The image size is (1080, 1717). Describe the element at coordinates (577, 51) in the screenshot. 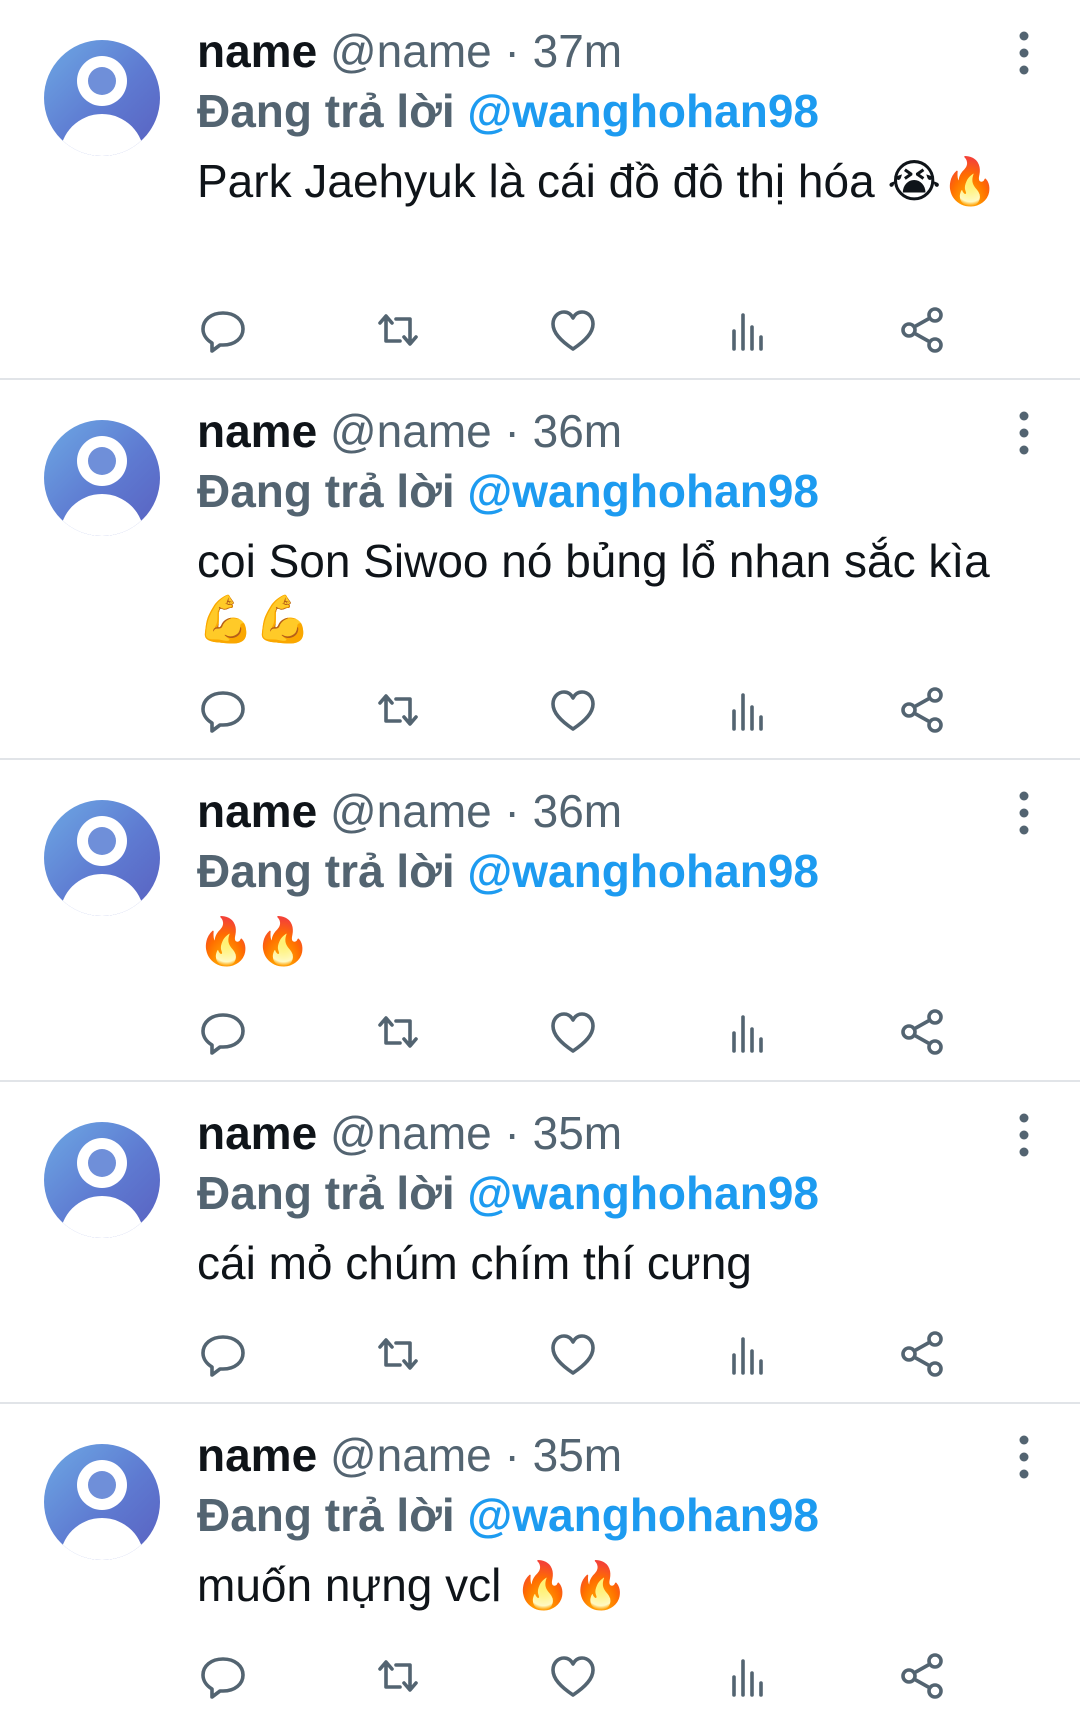

I see `timestamp: 37m` at that location.